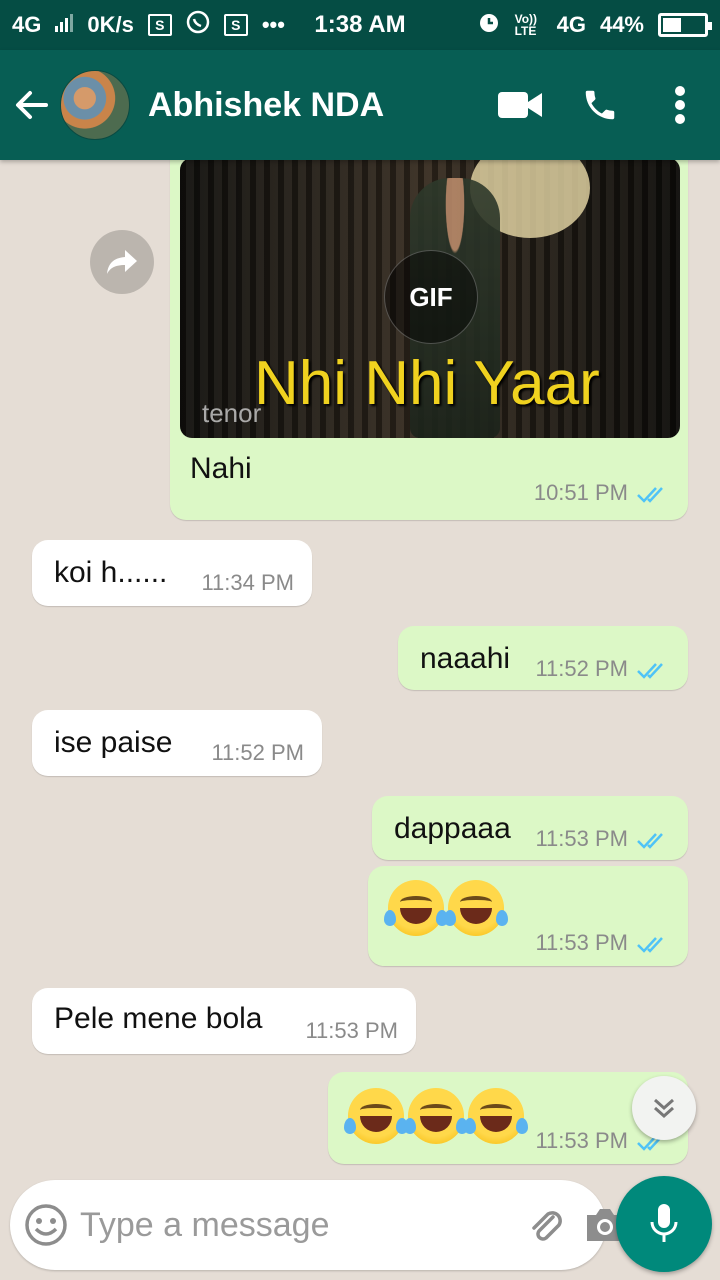 This screenshot has height=1280, width=720. Describe the element at coordinates (580, 492) in the screenshot. I see `message-time: 10:51 PM` at that location.